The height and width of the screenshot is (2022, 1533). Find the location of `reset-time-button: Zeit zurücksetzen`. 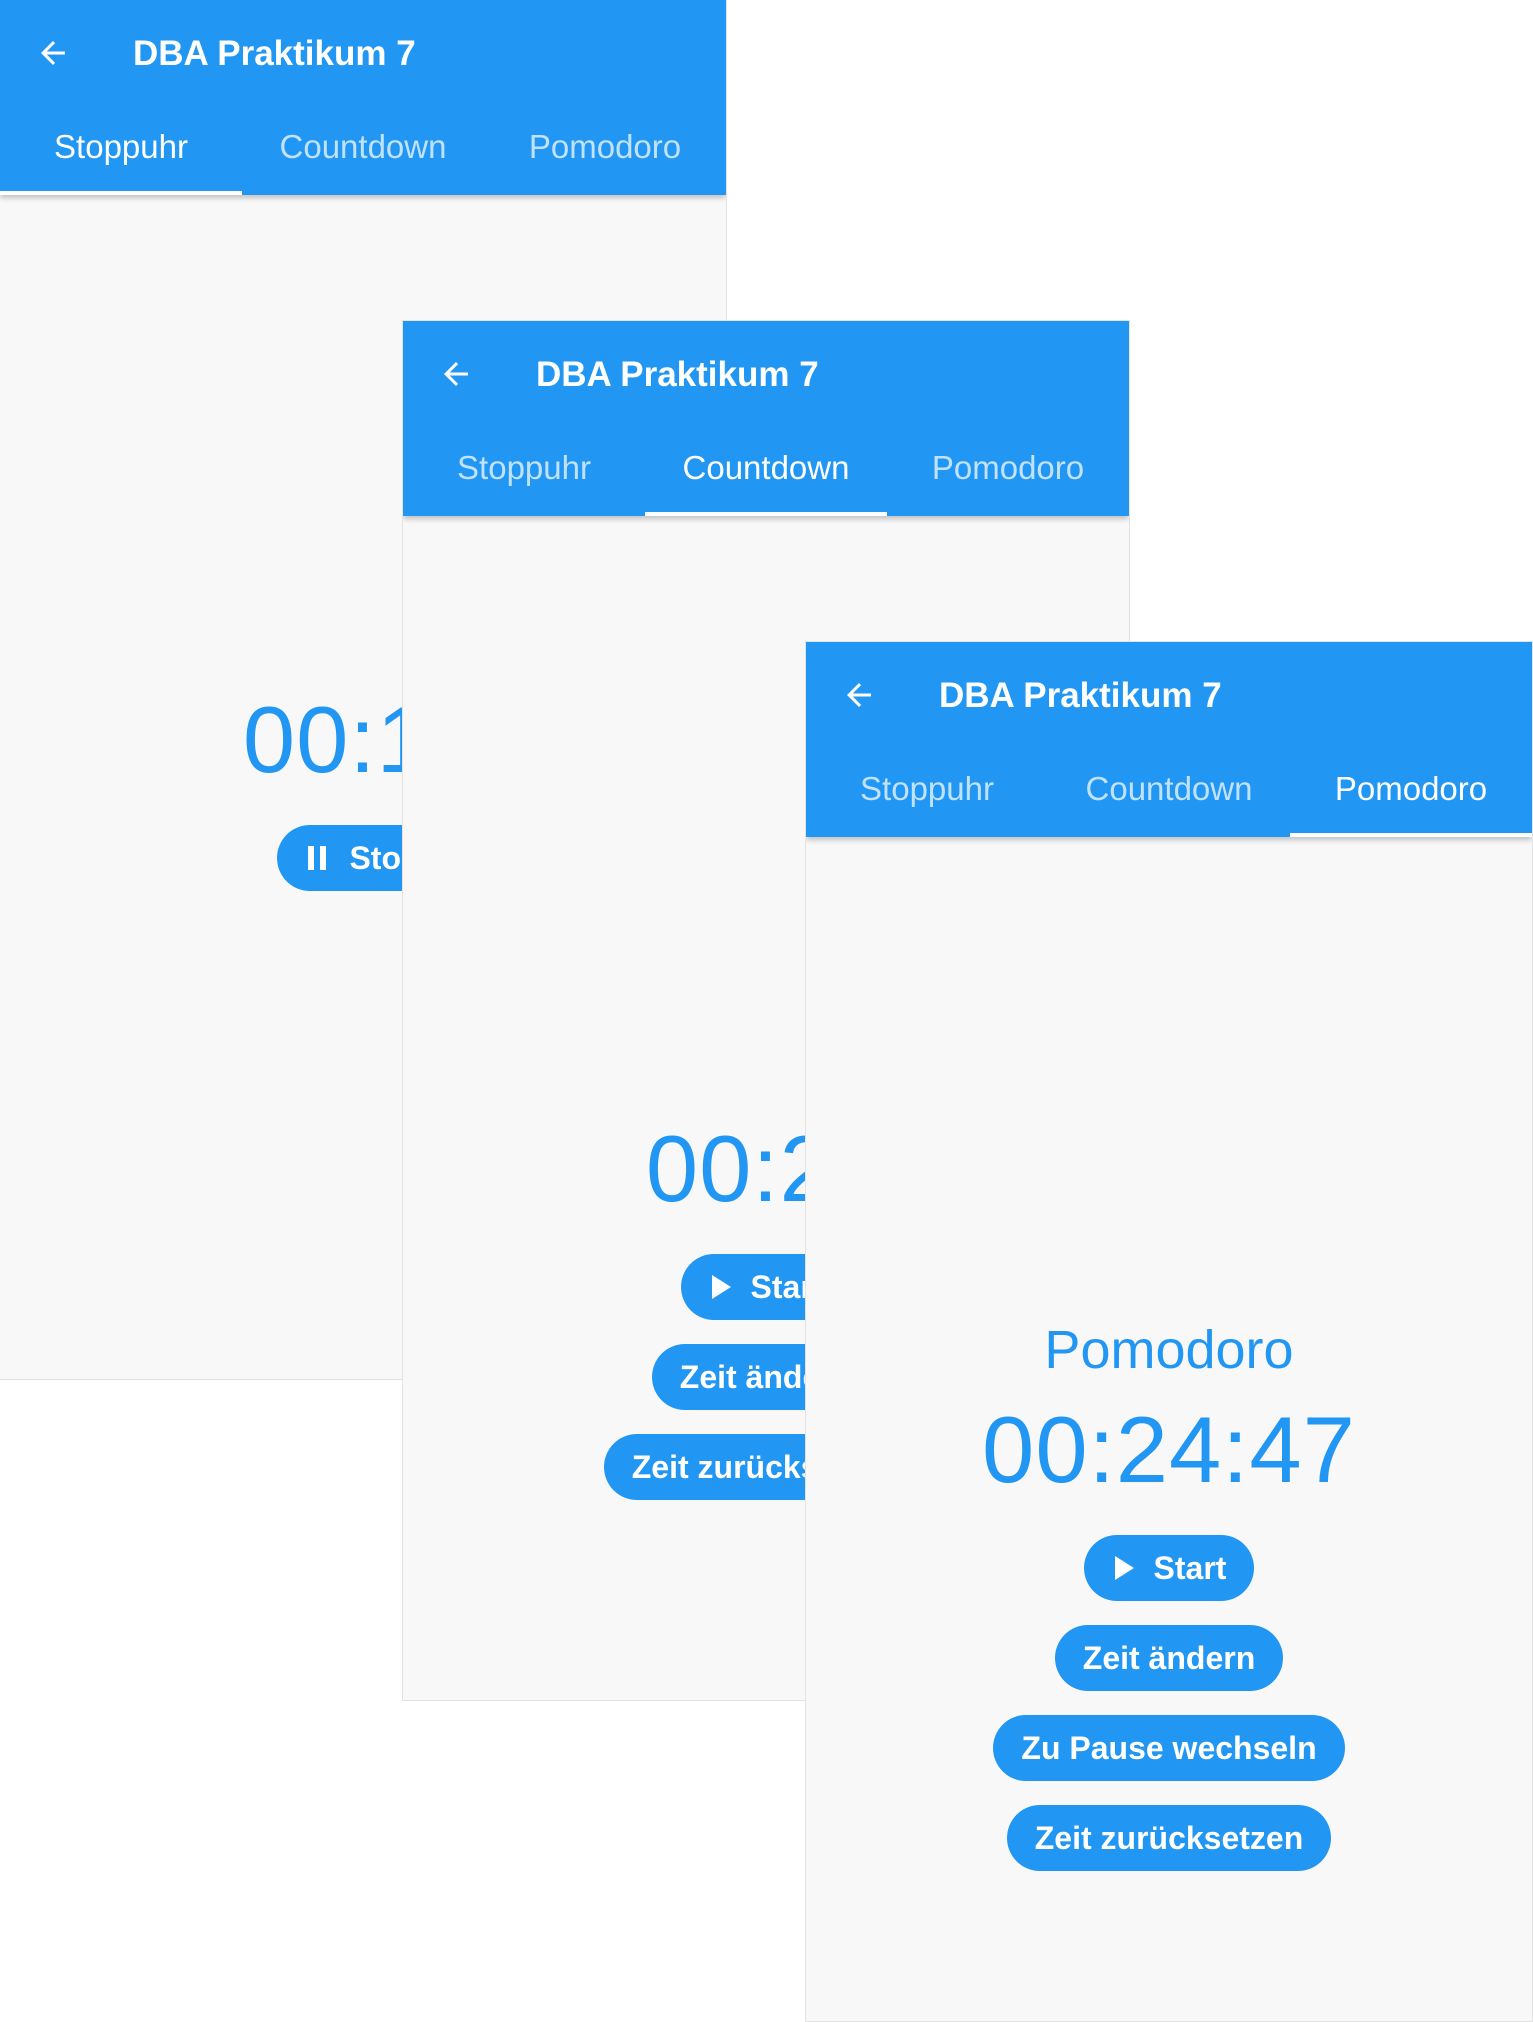

reset-time-button: Zeit zurücksetzen is located at coordinates (1169, 1838).